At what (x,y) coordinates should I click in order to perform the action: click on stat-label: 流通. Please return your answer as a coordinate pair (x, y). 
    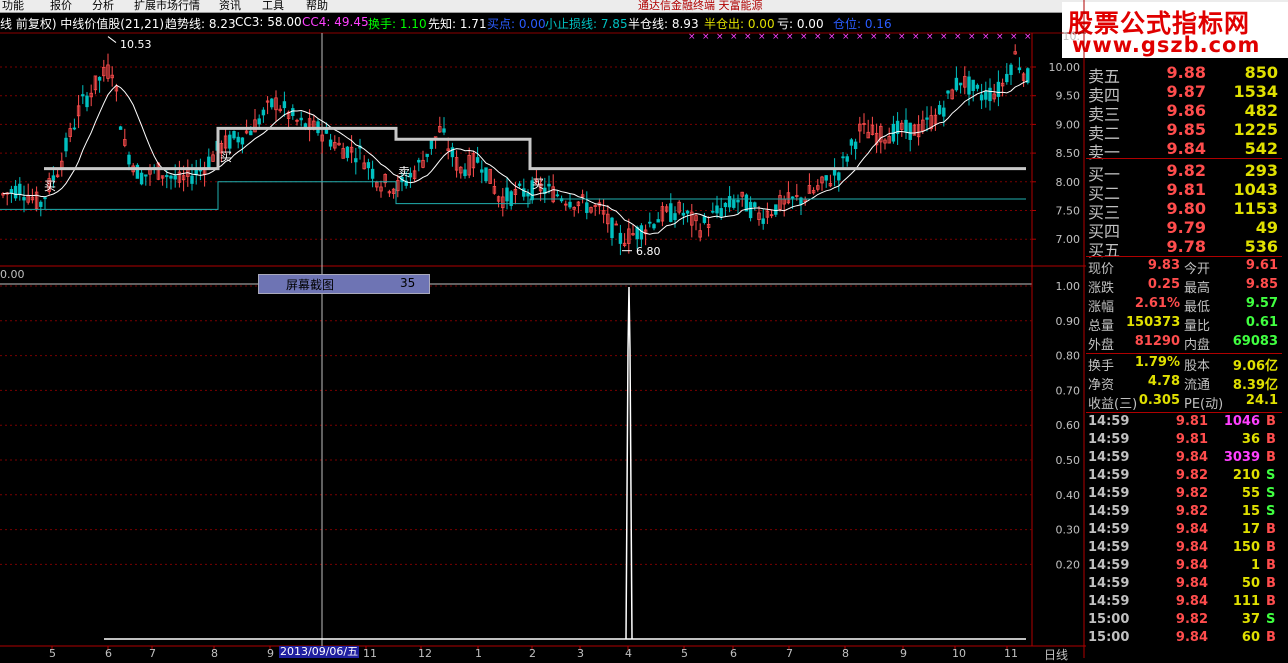
    Looking at the image, I should click on (1197, 385).